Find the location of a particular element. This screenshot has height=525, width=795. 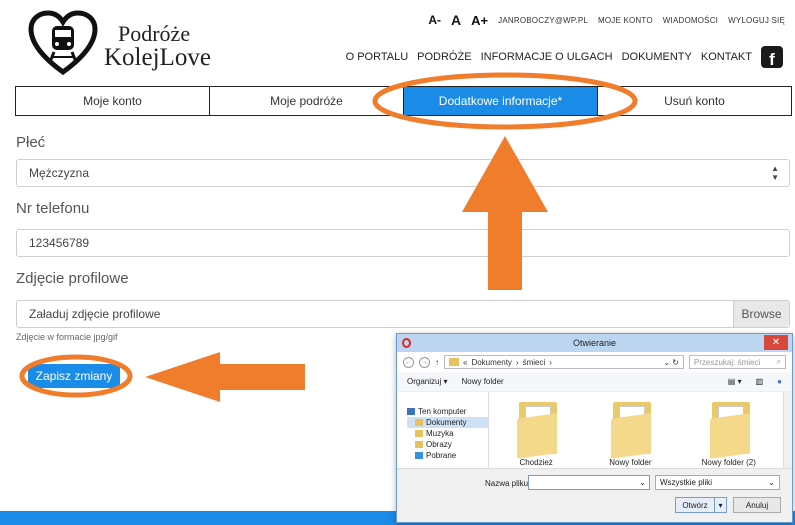

font-normal-button: A is located at coordinates (456, 20).